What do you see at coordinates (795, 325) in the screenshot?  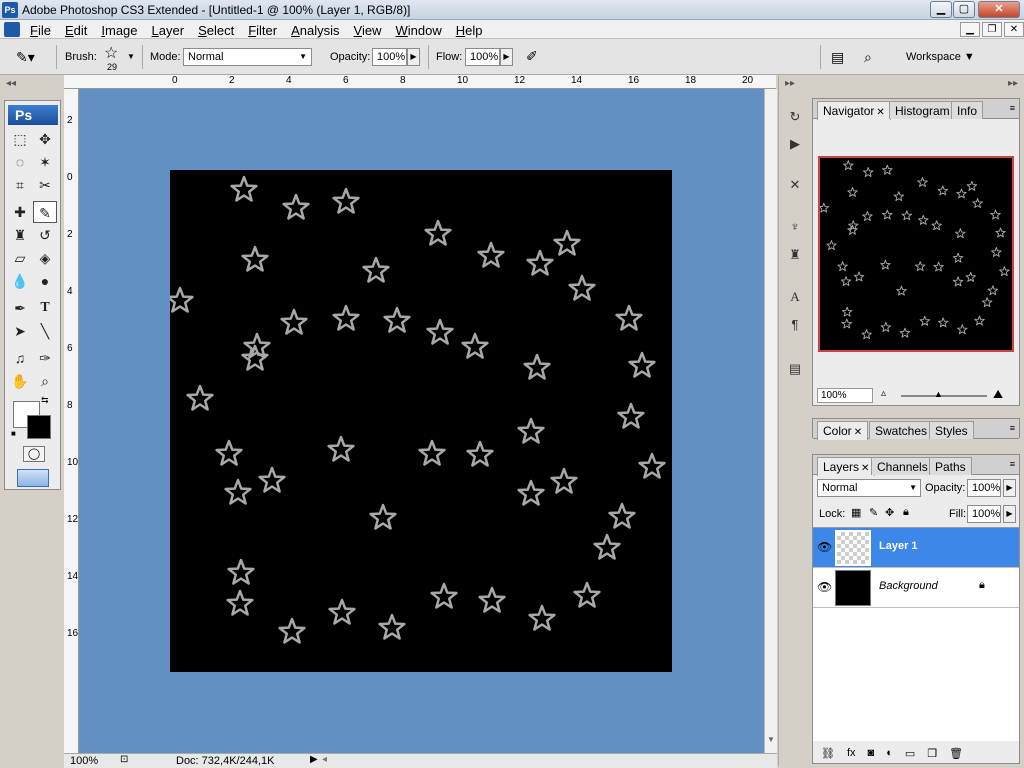 I see `paragraph-panel-icon: ¶` at bounding box center [795, 325].